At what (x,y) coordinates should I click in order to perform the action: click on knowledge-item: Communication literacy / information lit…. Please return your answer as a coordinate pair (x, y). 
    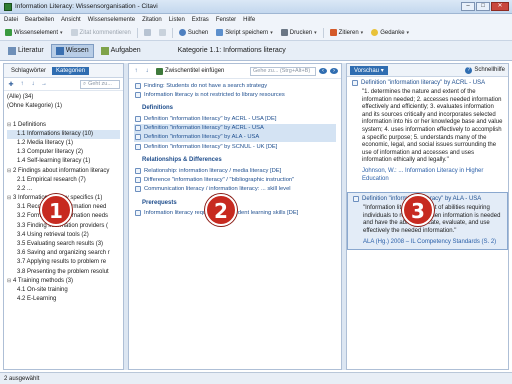
    Looking at the image, I should click on (235, 189).